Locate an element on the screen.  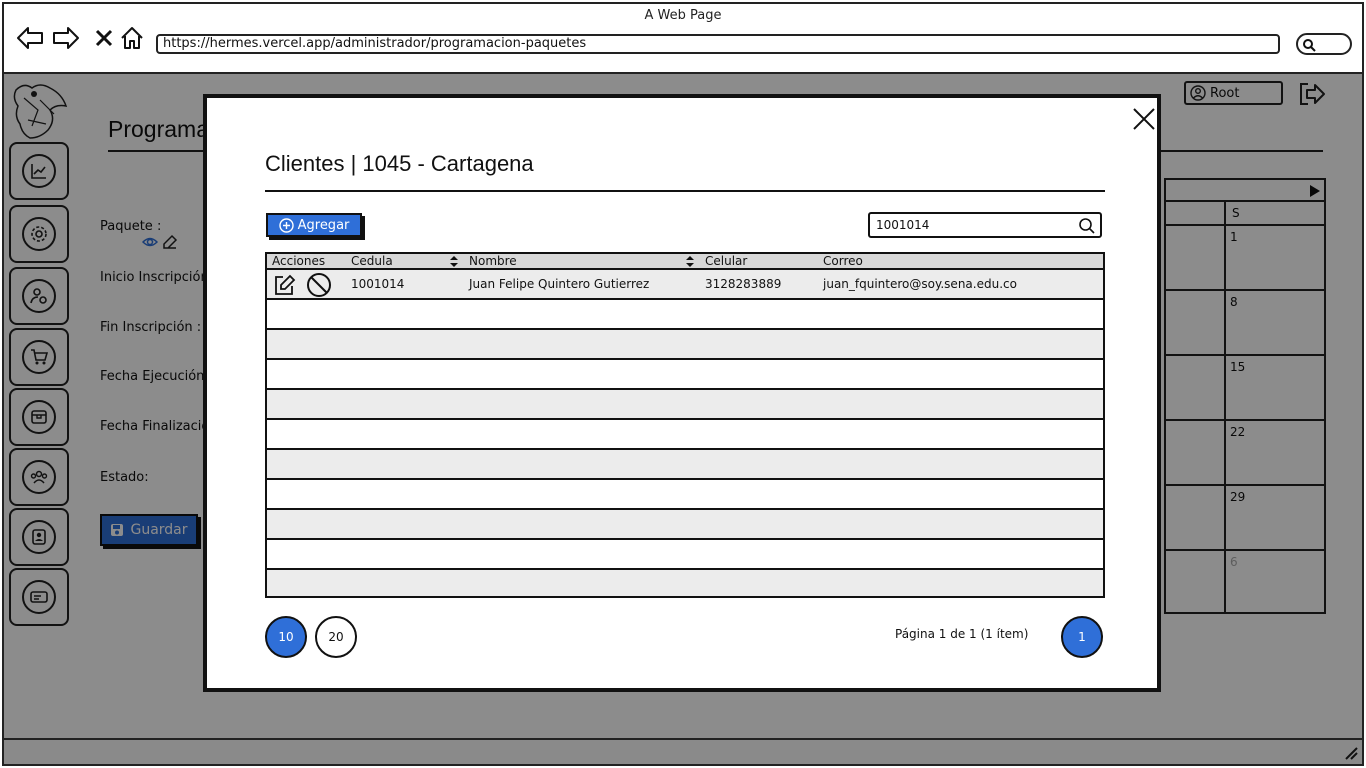
stop-icon is located at coordinates (104, 38).